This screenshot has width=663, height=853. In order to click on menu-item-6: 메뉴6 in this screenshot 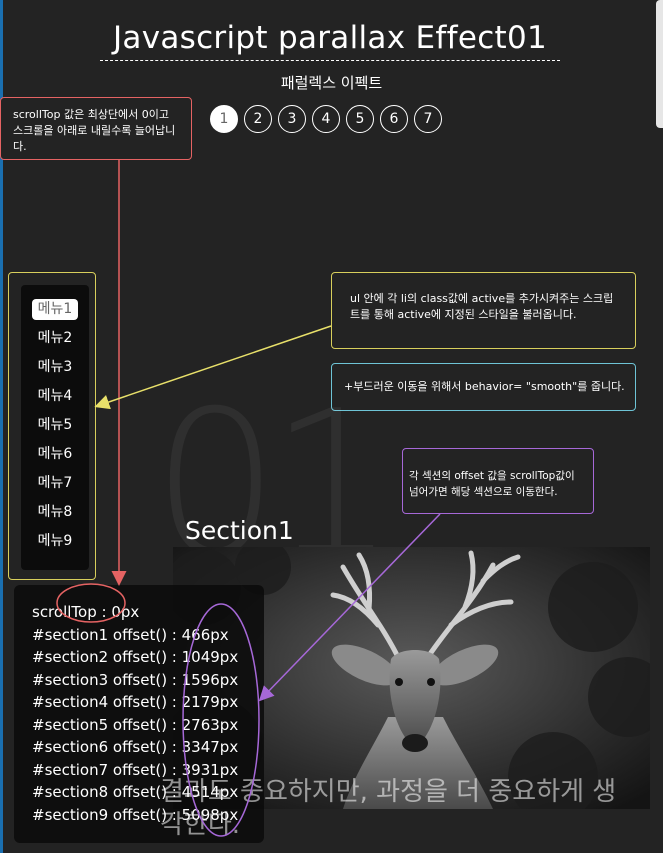, I will do `click(55, 454)`.